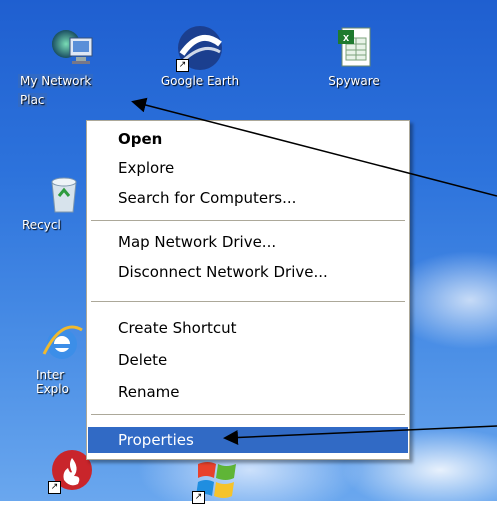 The height and width of the screenshot is (508, 497). Describe the element at coordinates (314, 147) in the screenshot. I see `arrow-to-my-network-places` at that location.